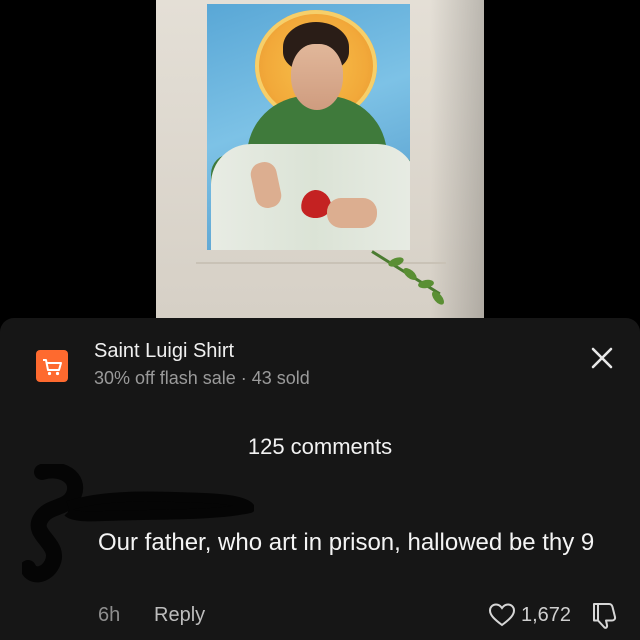  I want to click on like-count: 1,672, so click(546, 615).